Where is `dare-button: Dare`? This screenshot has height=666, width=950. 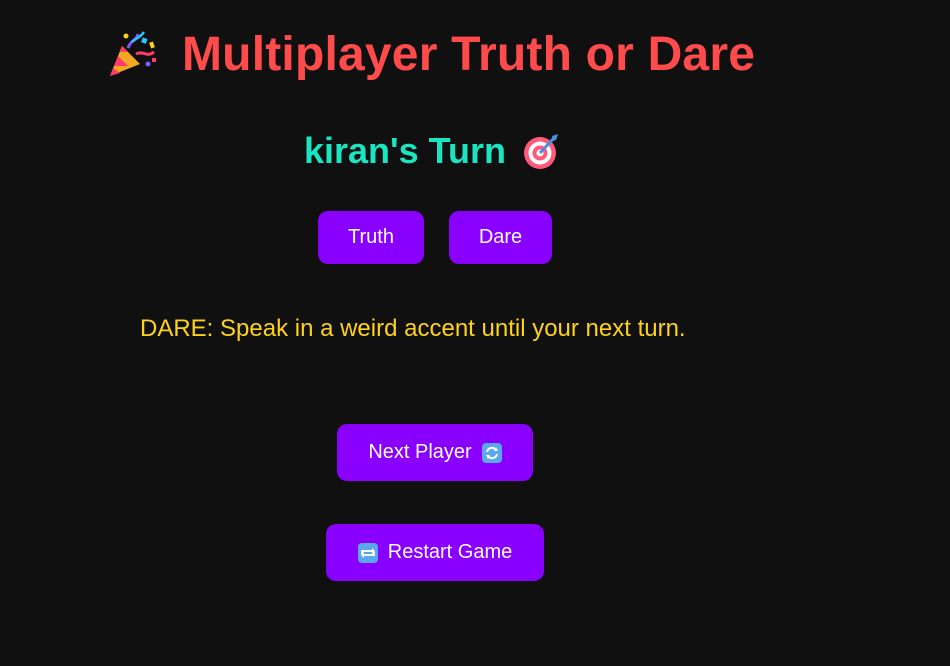
dare-button: Dare is located at coordinates (500, 237).